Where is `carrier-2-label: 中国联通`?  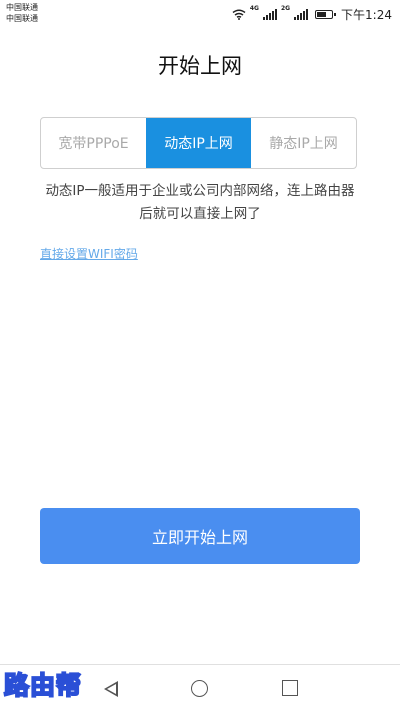 carrier-2-label: 中国联通 is located at coordinates (22, 18).